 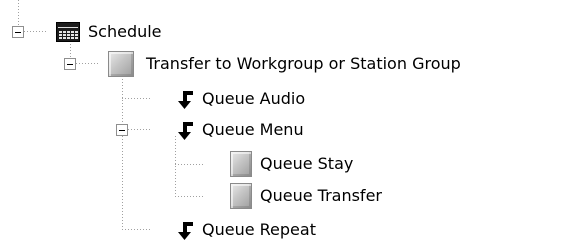 What do you see at coordinates (253, 129) in the screenshot?
I see `tree-node-label: Queue Menu` at bounding box center [253, 129].